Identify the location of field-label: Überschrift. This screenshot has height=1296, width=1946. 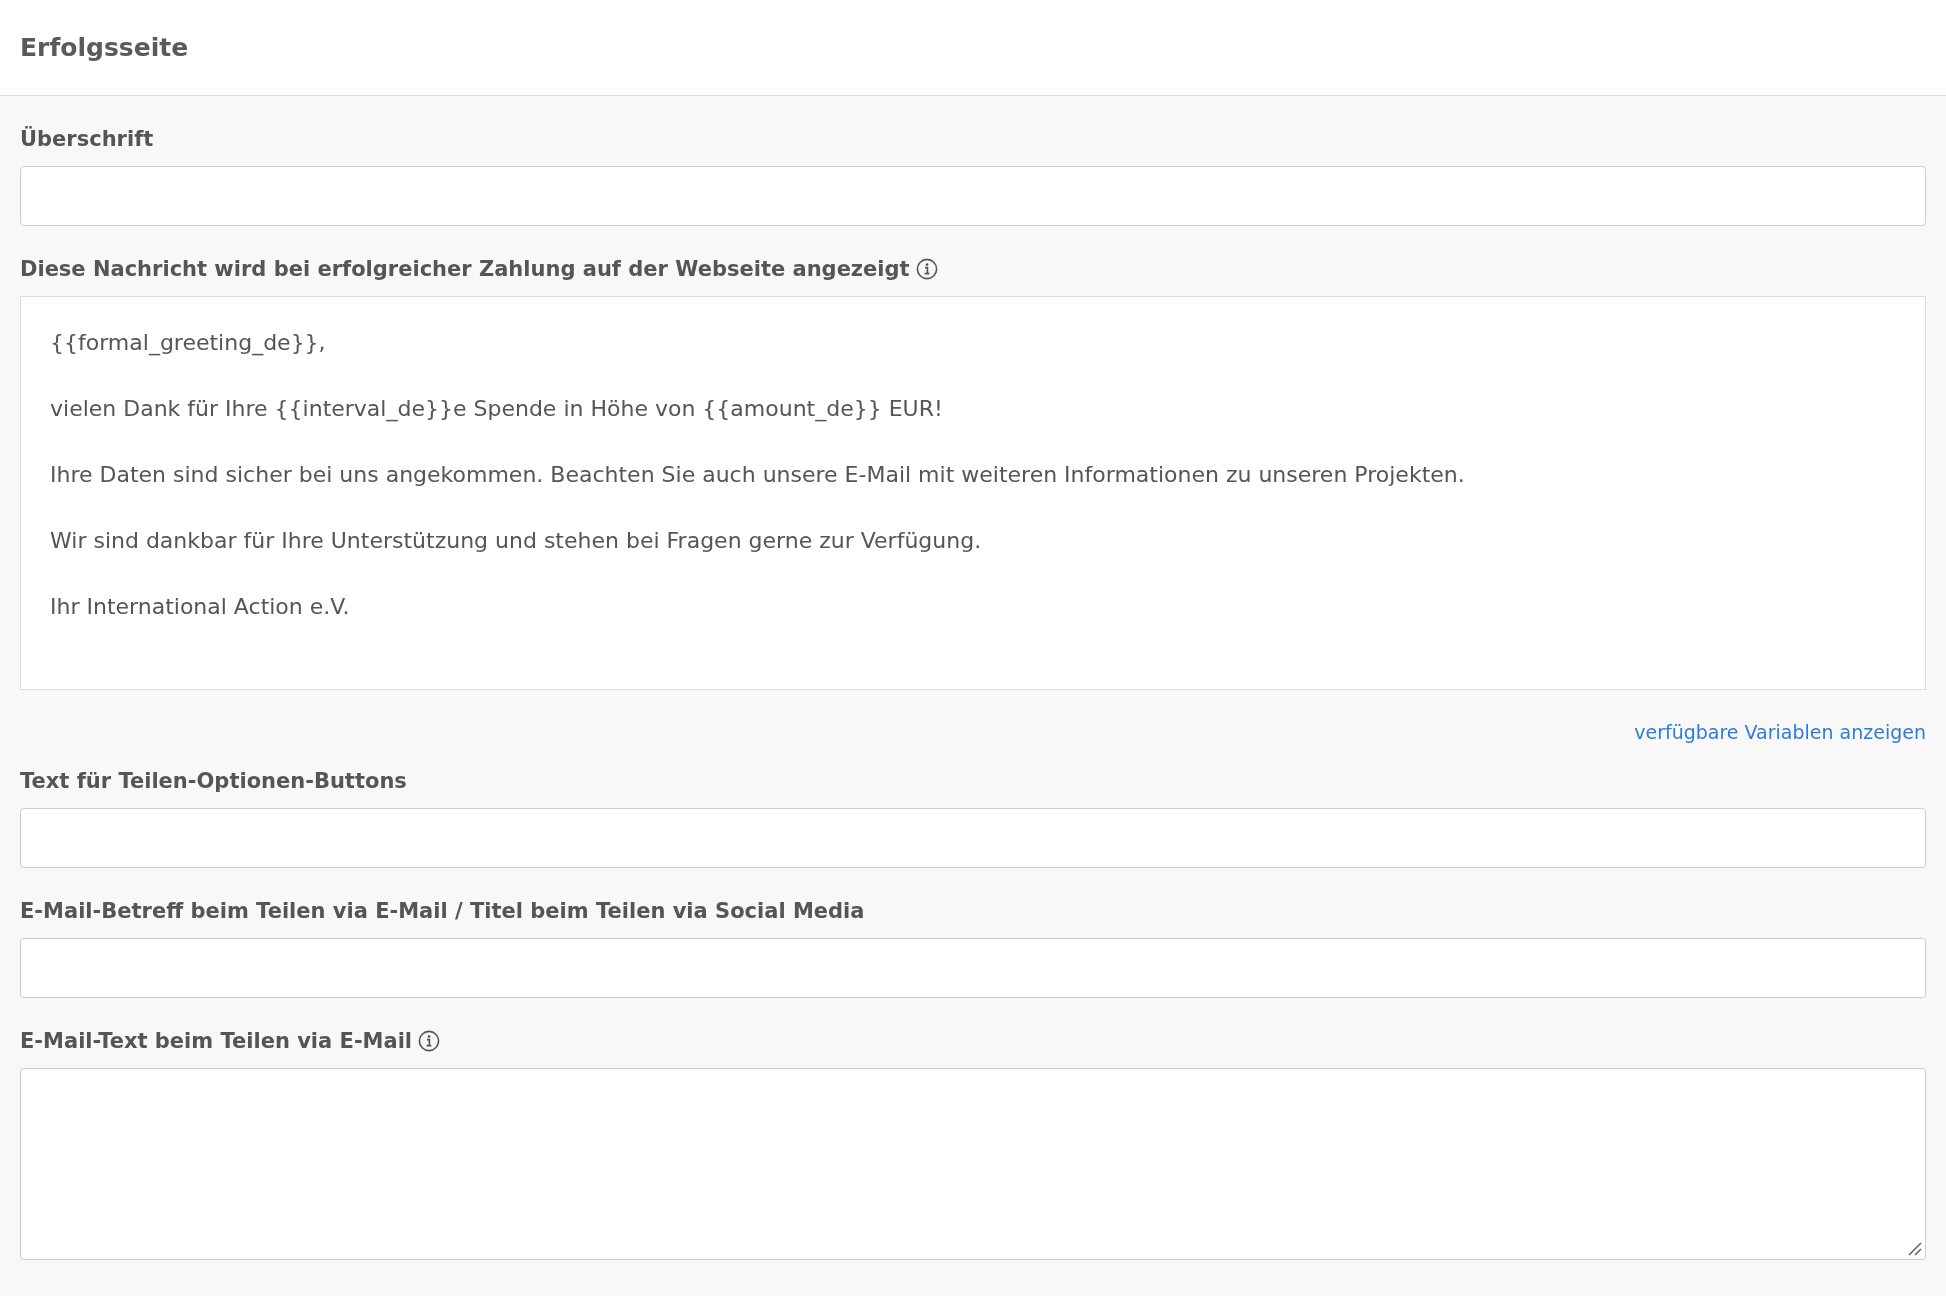
(87, 139).